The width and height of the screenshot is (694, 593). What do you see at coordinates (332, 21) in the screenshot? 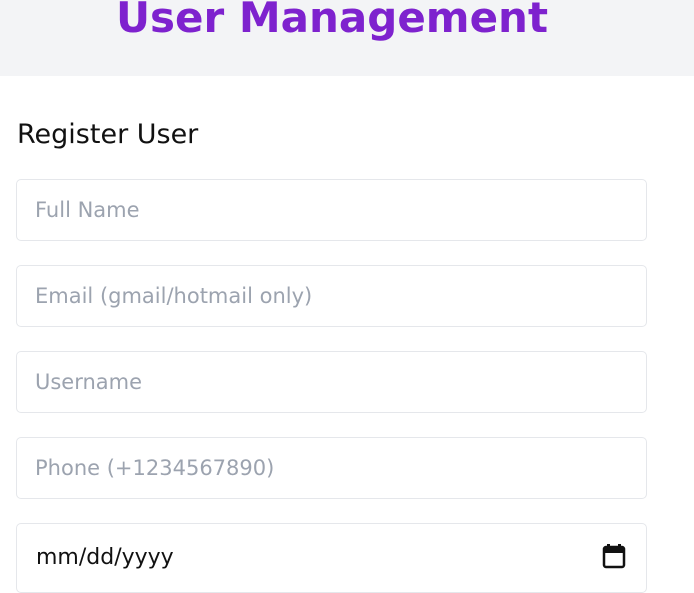
I see `app-title: User Management` at bounding box center [332, 21].